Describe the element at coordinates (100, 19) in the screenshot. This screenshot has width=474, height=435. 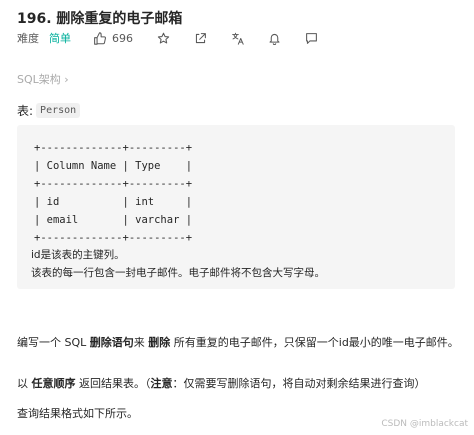
I see `problem-title: 196. 删除重复的电子邮箱` at that location.